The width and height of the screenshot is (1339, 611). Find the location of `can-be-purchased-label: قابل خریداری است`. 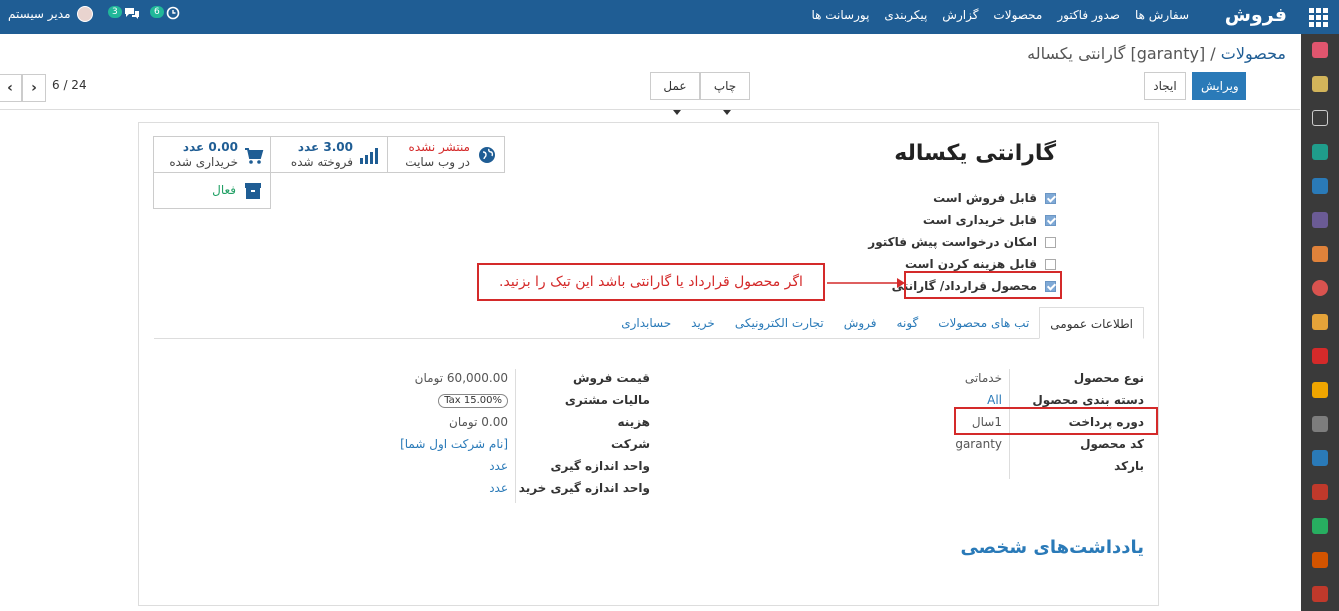

can-be-purchased-label: قابل خریداری است is located at coordinates (979, 220).